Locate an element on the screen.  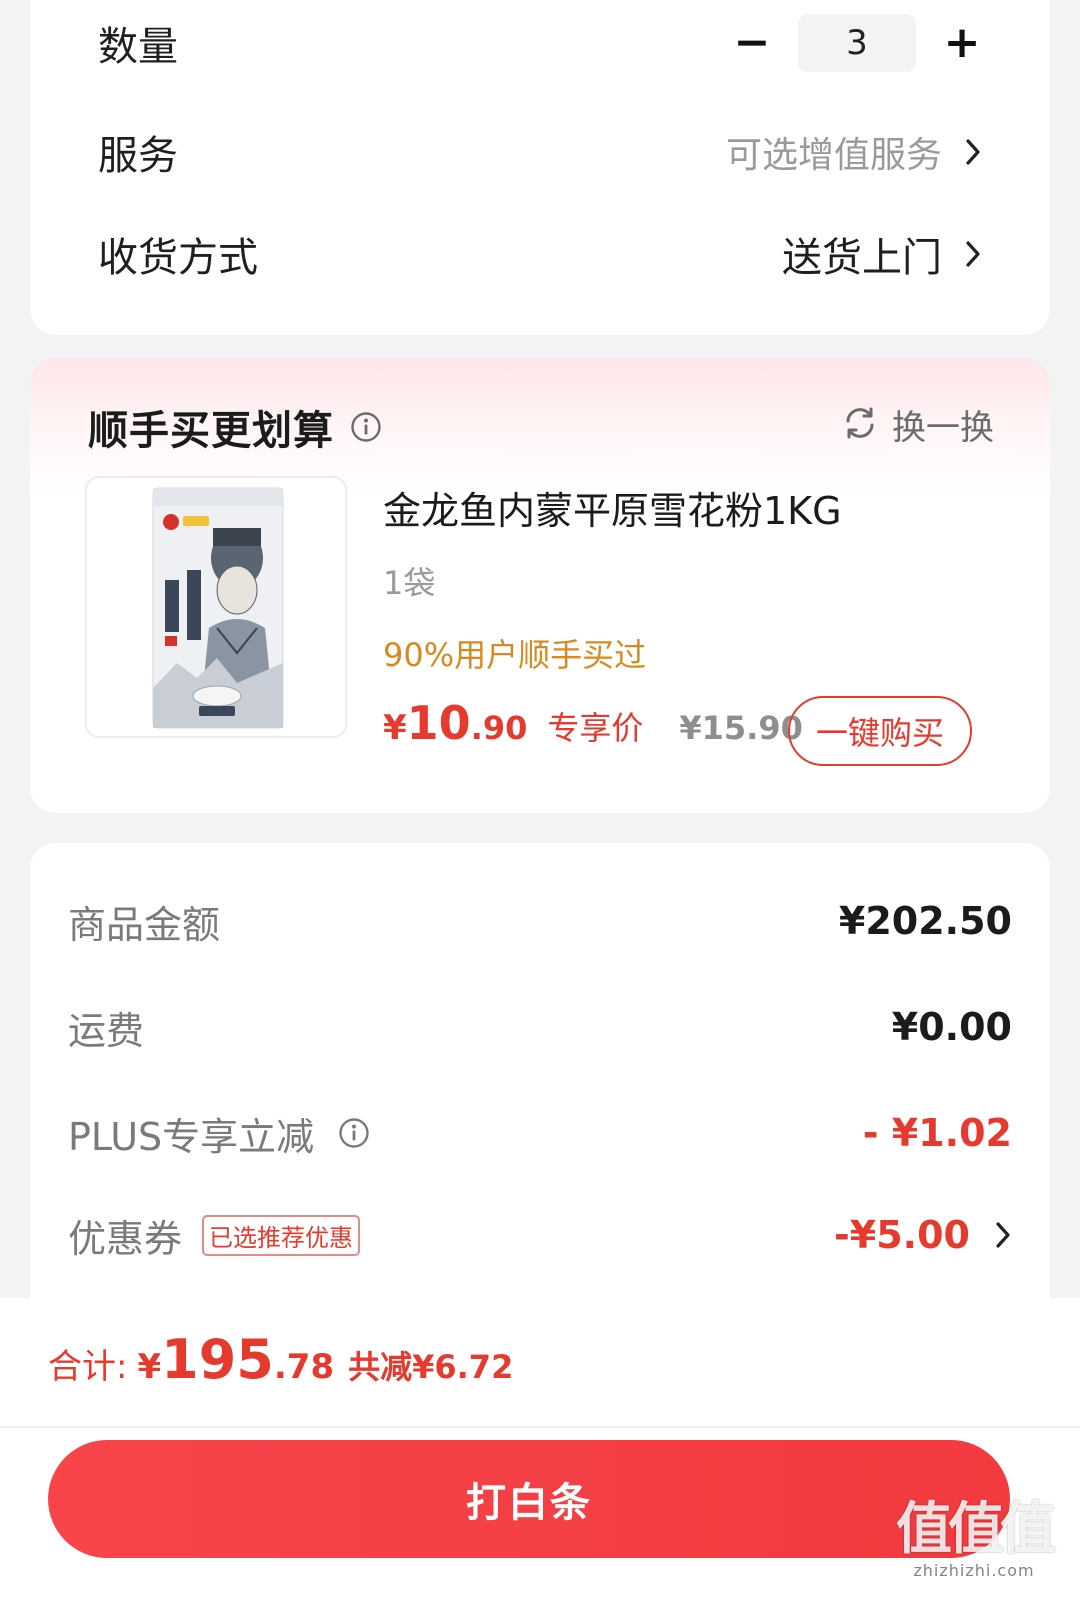
quantity-input: 3 is located at coordinates (857, 43).